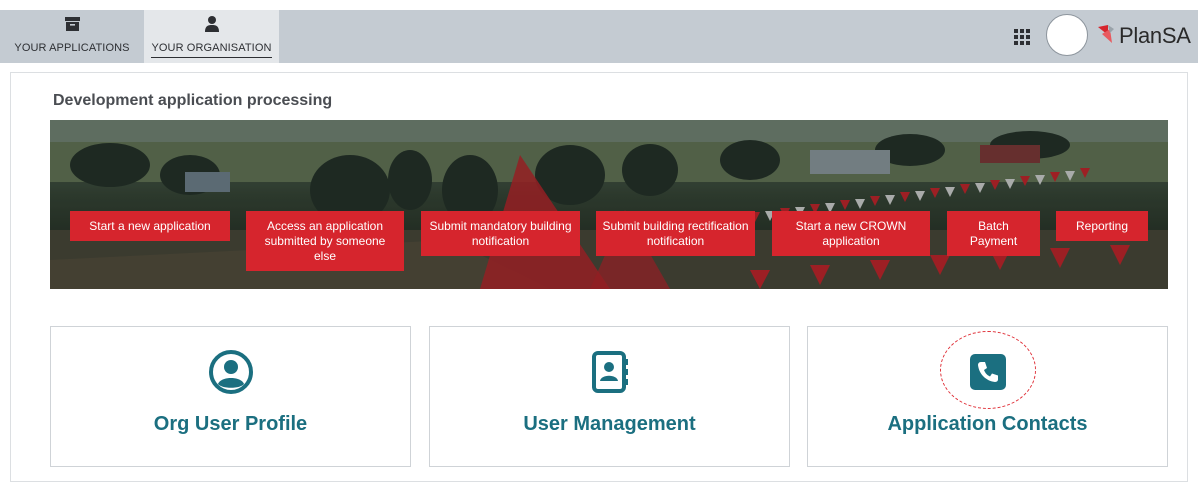  Describe the element at coordinates (1102, 226) in the screenshot. I see `reporting-button: Reporting` at that location.